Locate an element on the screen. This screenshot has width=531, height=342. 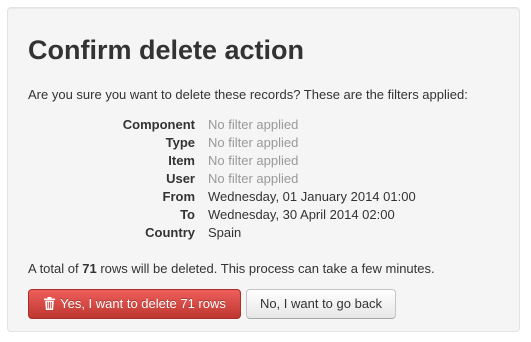
filter-row-country: Country Spain is located at coordinates (263, 233).